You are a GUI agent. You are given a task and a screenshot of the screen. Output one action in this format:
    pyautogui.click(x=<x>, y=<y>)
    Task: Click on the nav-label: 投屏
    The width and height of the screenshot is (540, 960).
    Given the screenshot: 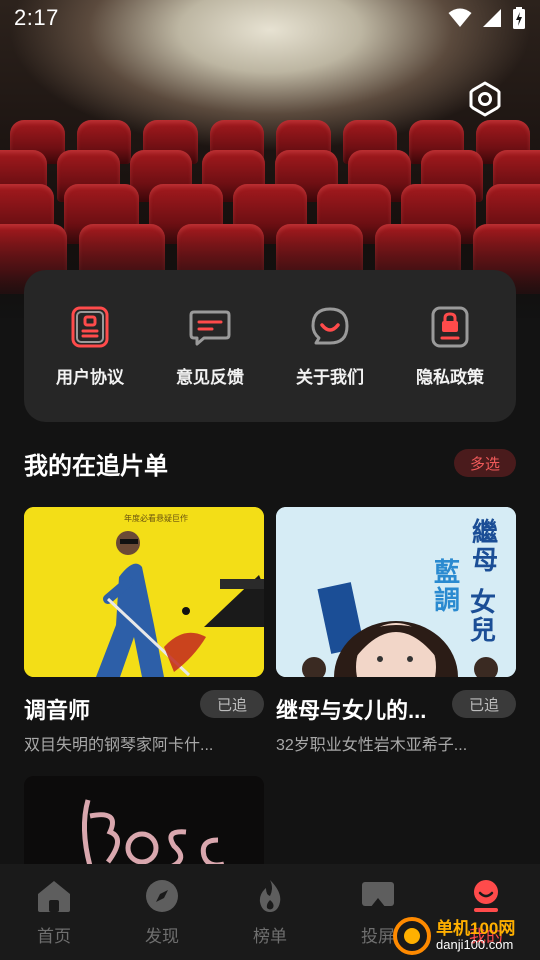 What is the action you would take?
    pyautogui.click(x=378, y=936)
    